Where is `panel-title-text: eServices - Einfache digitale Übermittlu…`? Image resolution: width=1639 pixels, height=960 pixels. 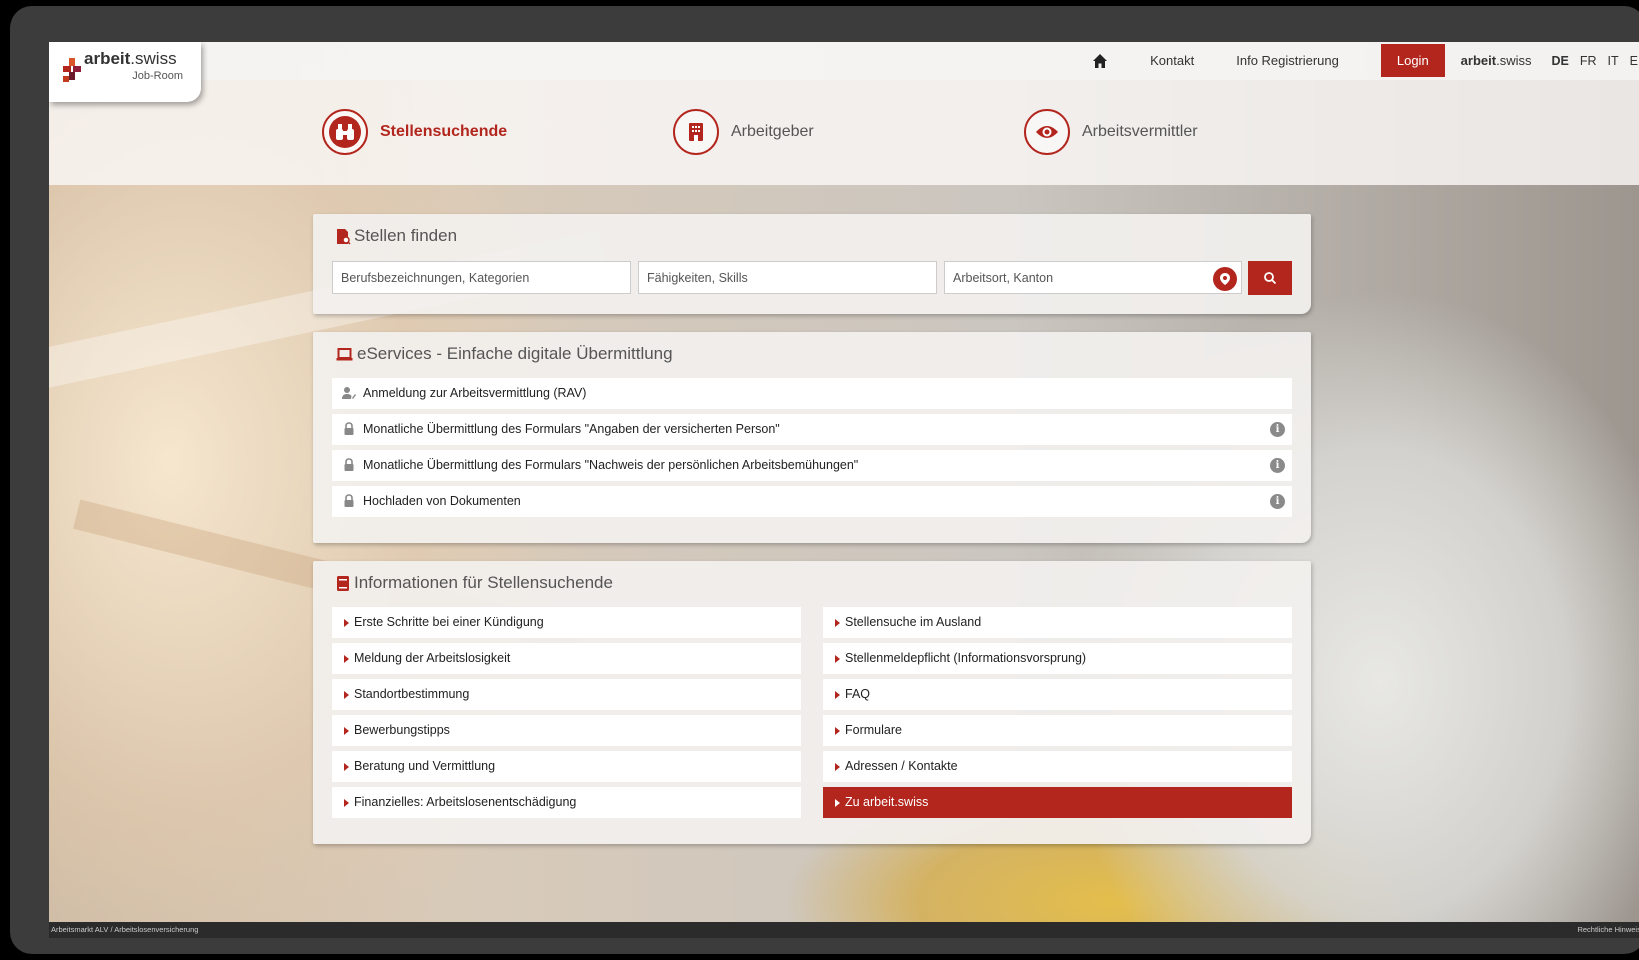
panel-title-text: eServices - Einfache digitale Übermittlu… is located at coordinates (515, 353).